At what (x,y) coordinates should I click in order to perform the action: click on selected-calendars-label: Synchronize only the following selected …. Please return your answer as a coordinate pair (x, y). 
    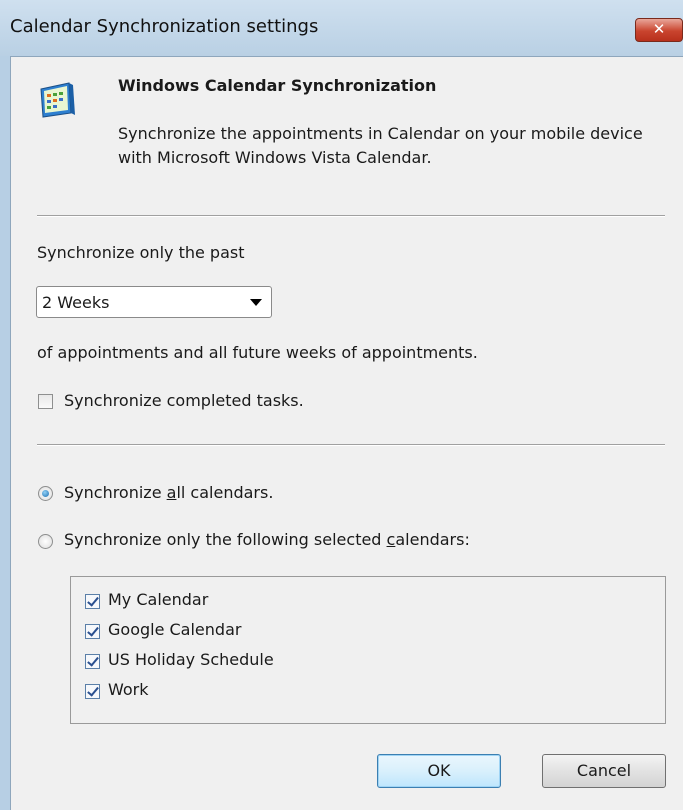
    Looking at the image, I should click on (267, 539).